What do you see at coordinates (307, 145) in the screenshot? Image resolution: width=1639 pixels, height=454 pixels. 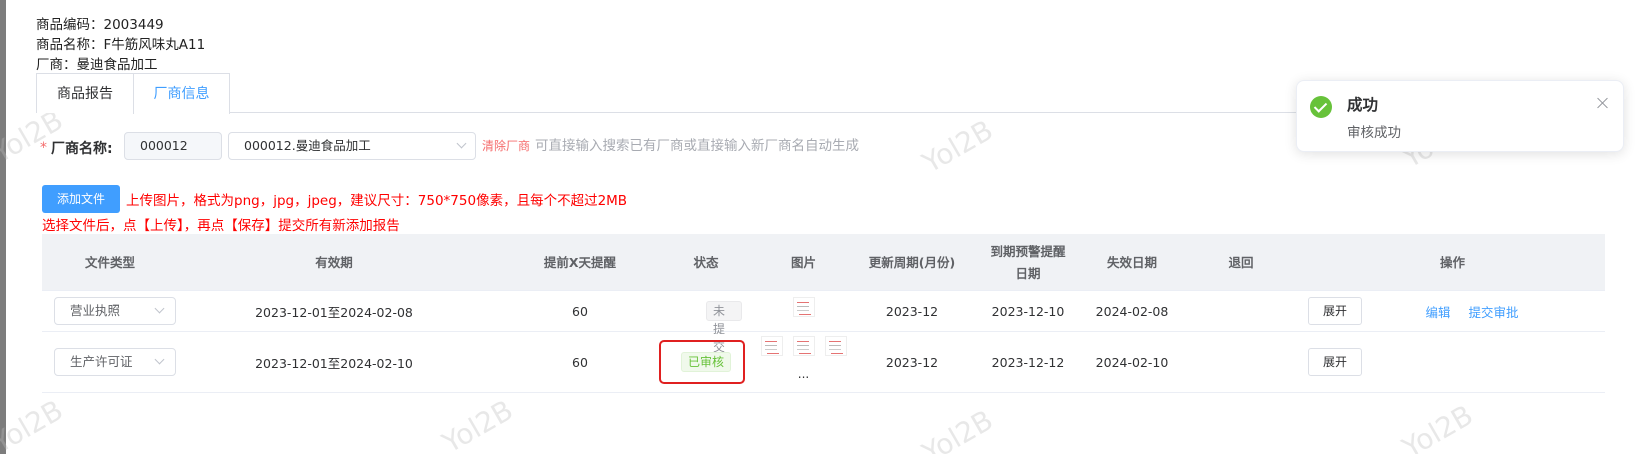 I see `vendor-select-value: 000012.曼迪食品加工` at bounding box center [307, 145].